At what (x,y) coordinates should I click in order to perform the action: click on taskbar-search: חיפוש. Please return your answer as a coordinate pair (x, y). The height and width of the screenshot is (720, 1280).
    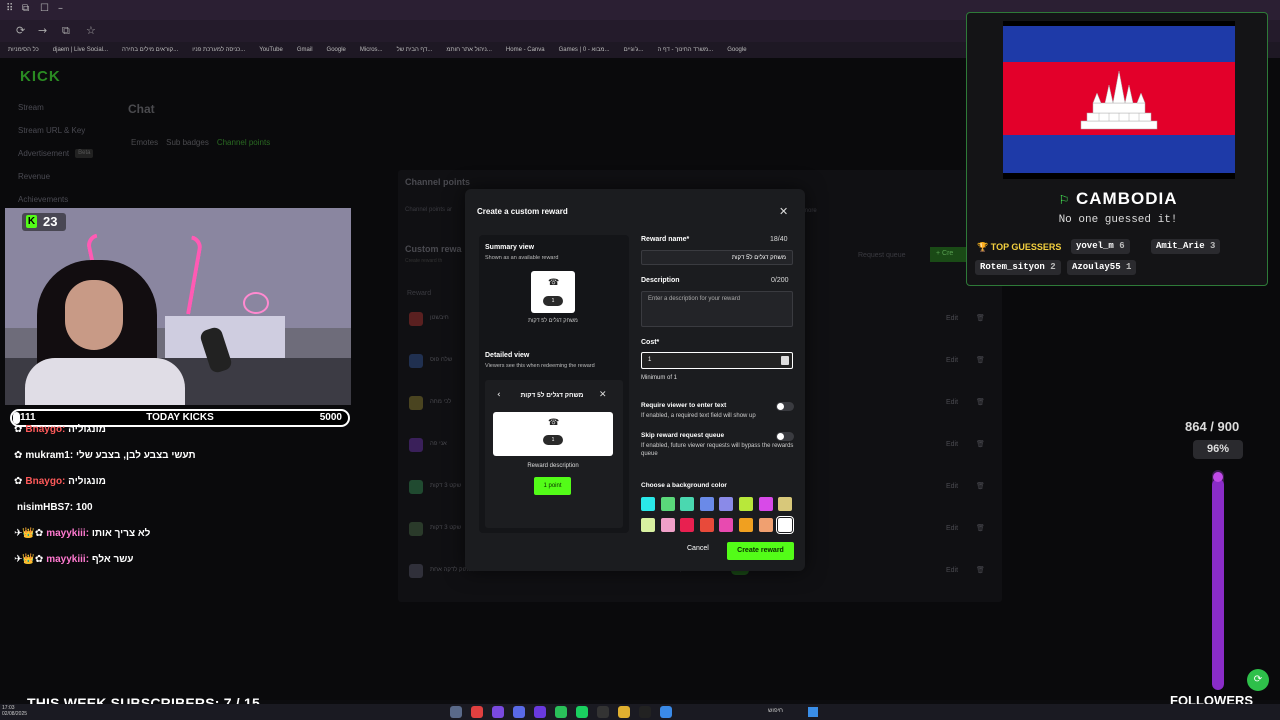
    Looking at the image, I should click on (775, 711).